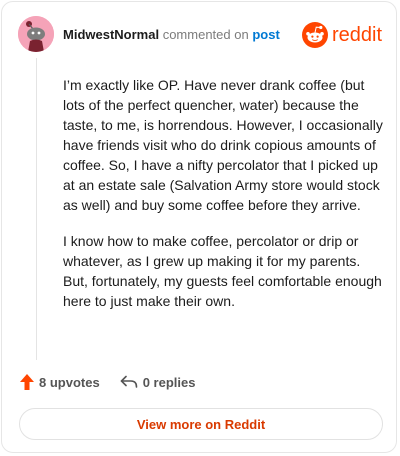 The width and height of the screenshot is (400, 456). What do you see at coordinates (111, 34) in the screenshot?
I see `username-link: MidwestNormal` at bounding box center [111, 34].